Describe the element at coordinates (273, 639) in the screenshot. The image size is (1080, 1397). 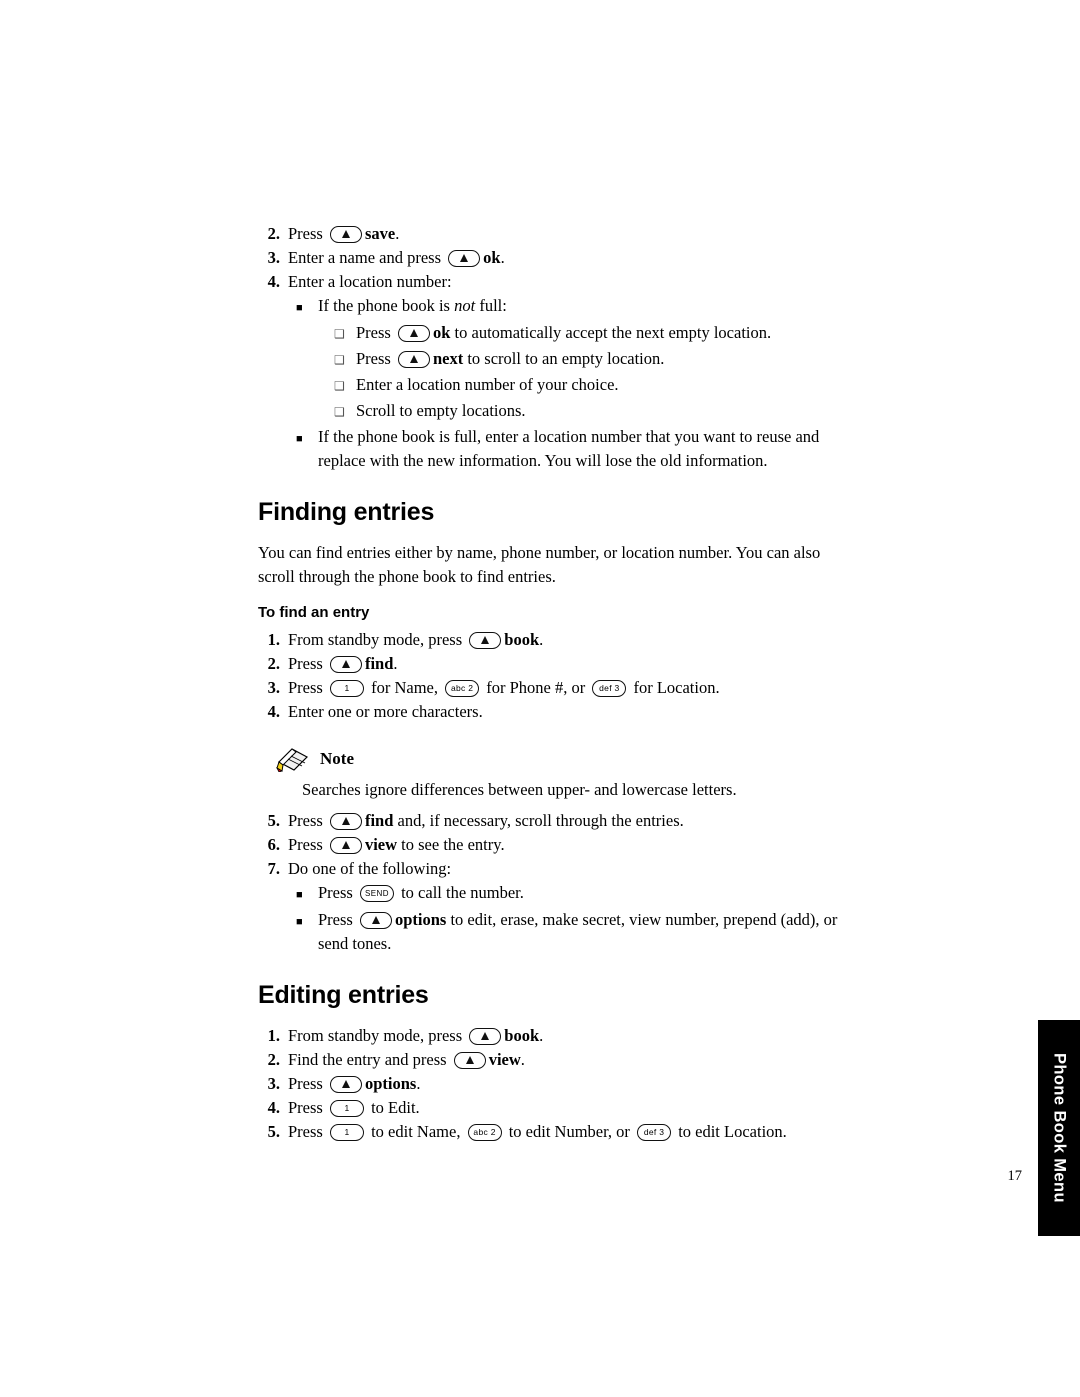
I see `list-number: 1.` at that location.